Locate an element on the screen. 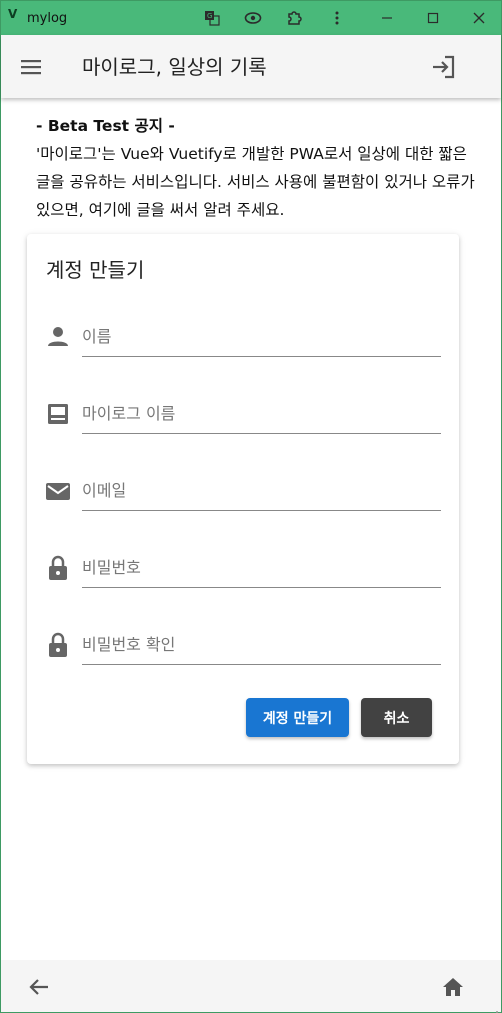 The width and height of the screenshot is (502, 1013). more-vert-icon is located at coordinates (337, 18).